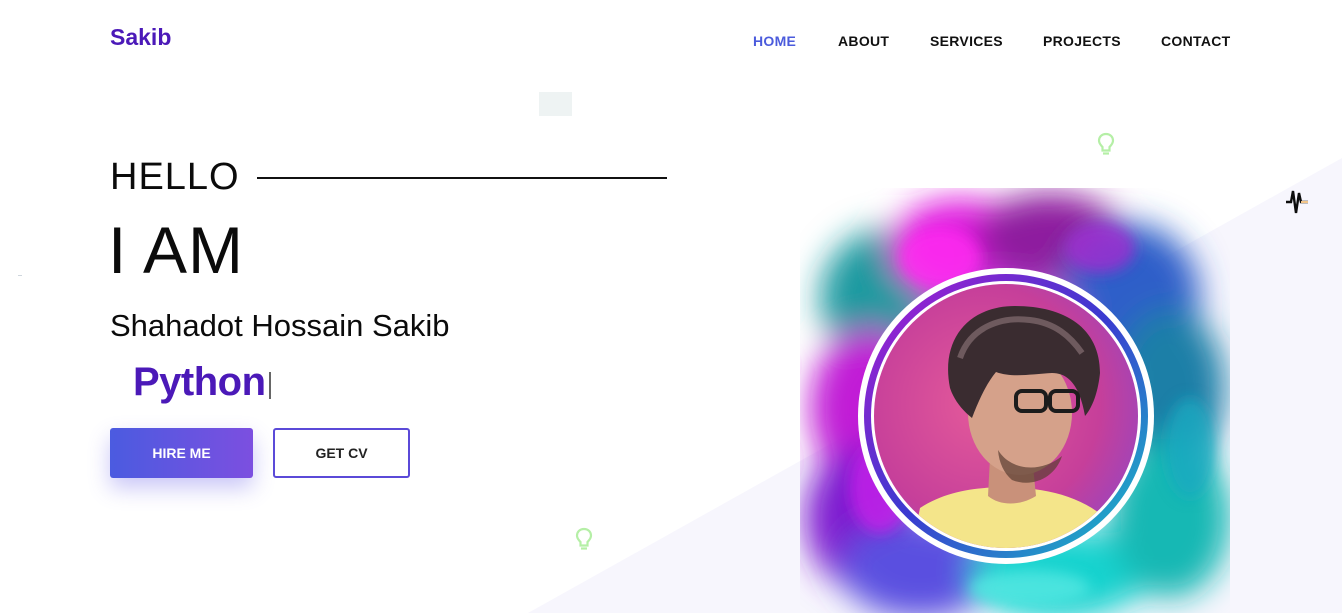 Image resolution: width=1342 pixels, height=613 pixels. Describe the element at coordinates (270, 385) in the screenshot. I see `typing-caret` at that location.